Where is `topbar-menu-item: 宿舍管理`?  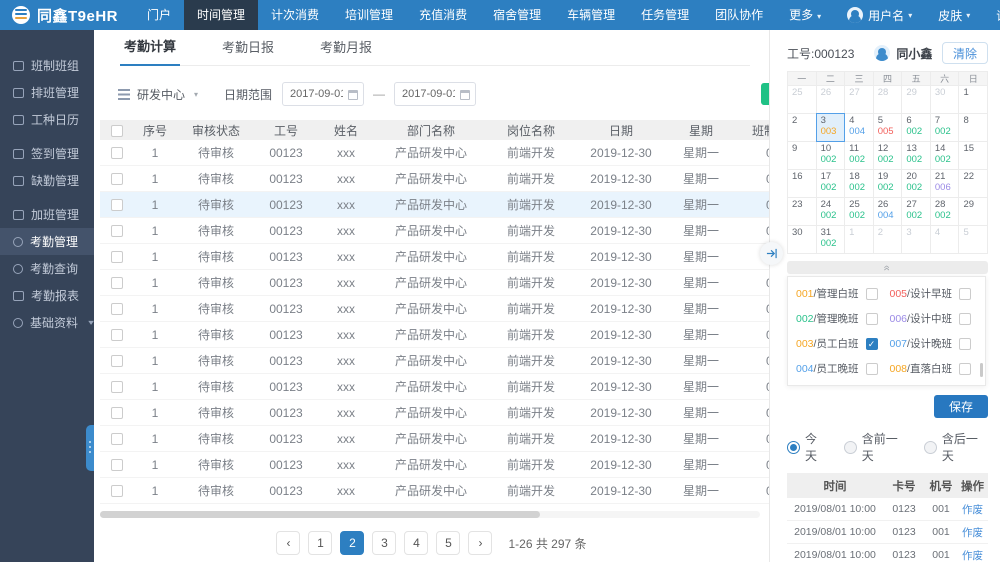
topbar-menu-item: 宿舍管理 is located at coordinates (517, 15).